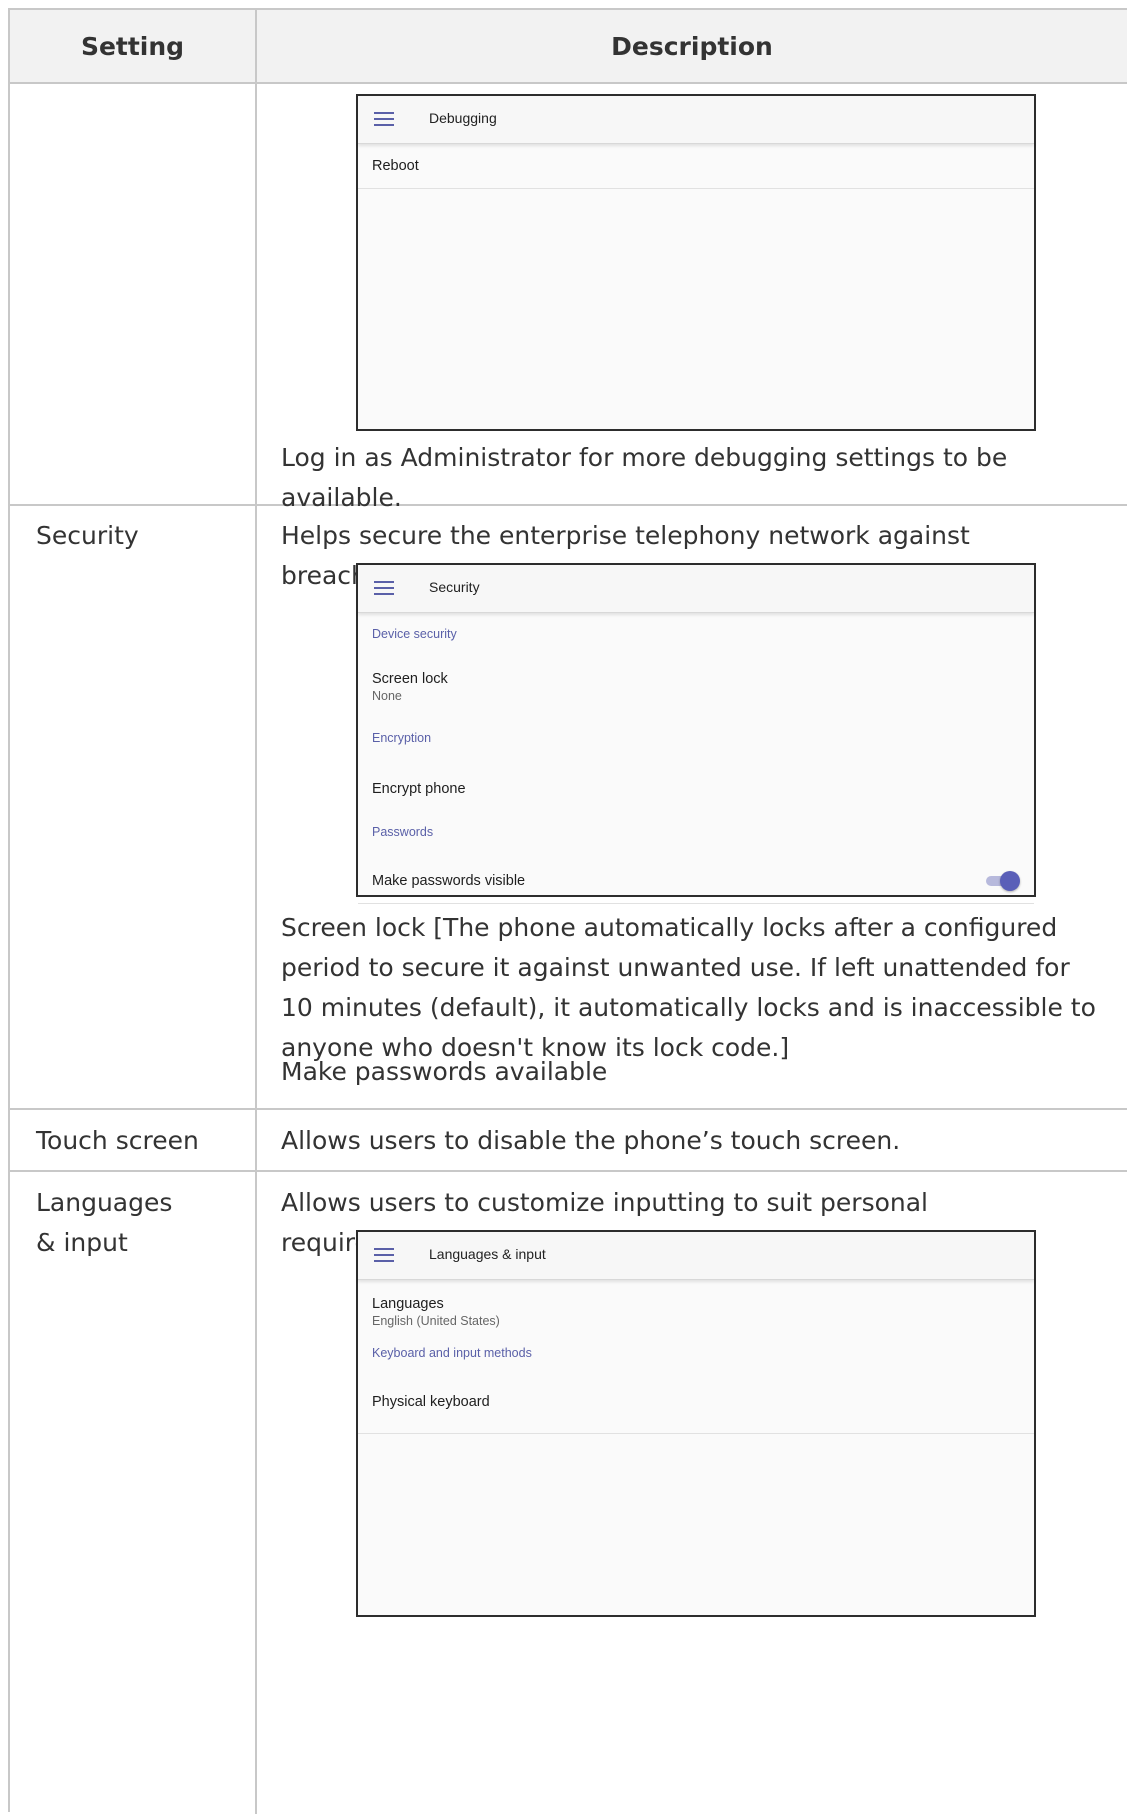 The image size is (1127, 1814). I want to click on item-title: Make passwords visible, so click(449, 881).